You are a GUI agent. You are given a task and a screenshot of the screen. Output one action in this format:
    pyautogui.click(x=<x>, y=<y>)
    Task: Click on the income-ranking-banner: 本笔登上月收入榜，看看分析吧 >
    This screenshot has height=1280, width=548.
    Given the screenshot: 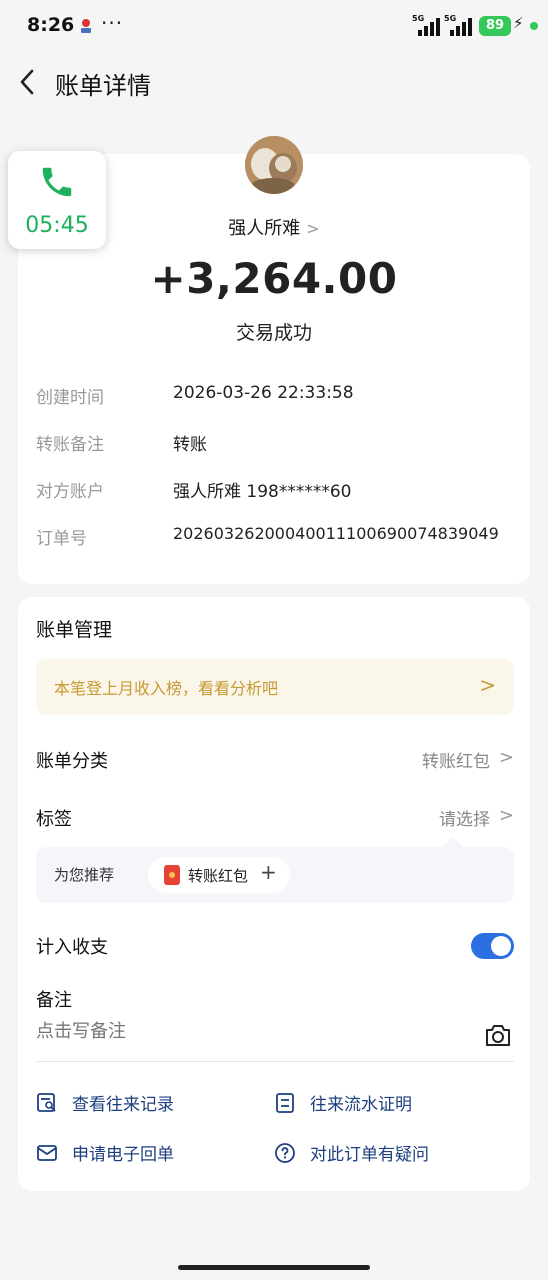 What is the action you would take?
    pyautogui.click(x=275, y=687)
    